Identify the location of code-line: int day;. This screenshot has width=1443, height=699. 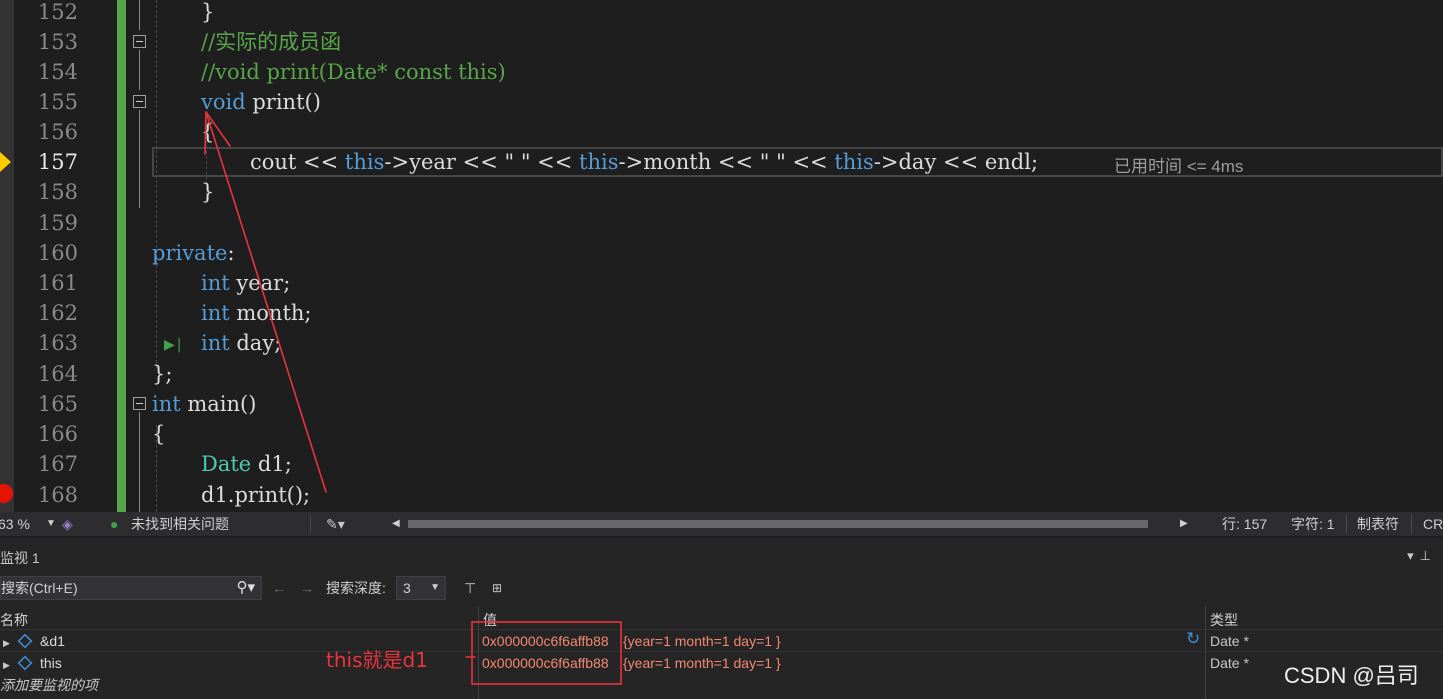
(241, 343).